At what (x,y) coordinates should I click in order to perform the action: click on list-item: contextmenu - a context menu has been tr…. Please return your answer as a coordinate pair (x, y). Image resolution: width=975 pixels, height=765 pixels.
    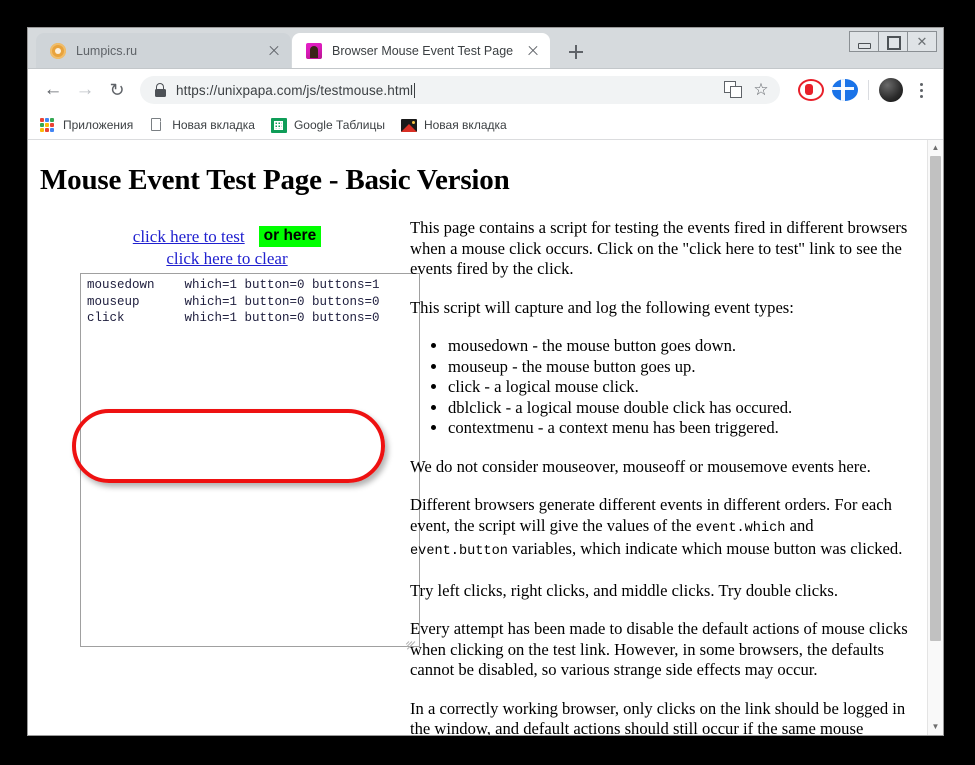
    Looking at the image, I should click on (680, 428).